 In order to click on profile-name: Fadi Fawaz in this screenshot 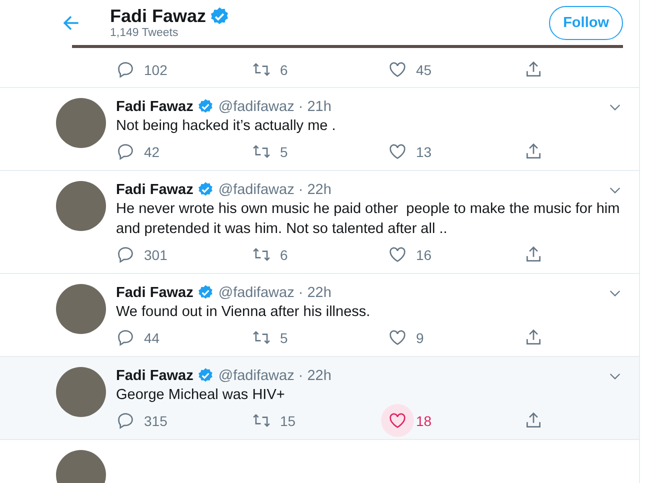, I will do `click(158, 16)`.